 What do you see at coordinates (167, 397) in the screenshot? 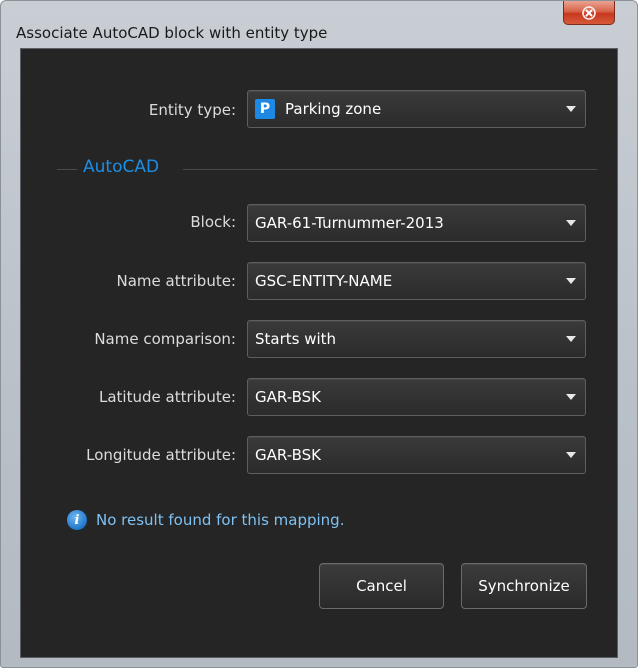
I see `latitude-attribute-label: Latitude attribute:` at bounding box center [167, 397].